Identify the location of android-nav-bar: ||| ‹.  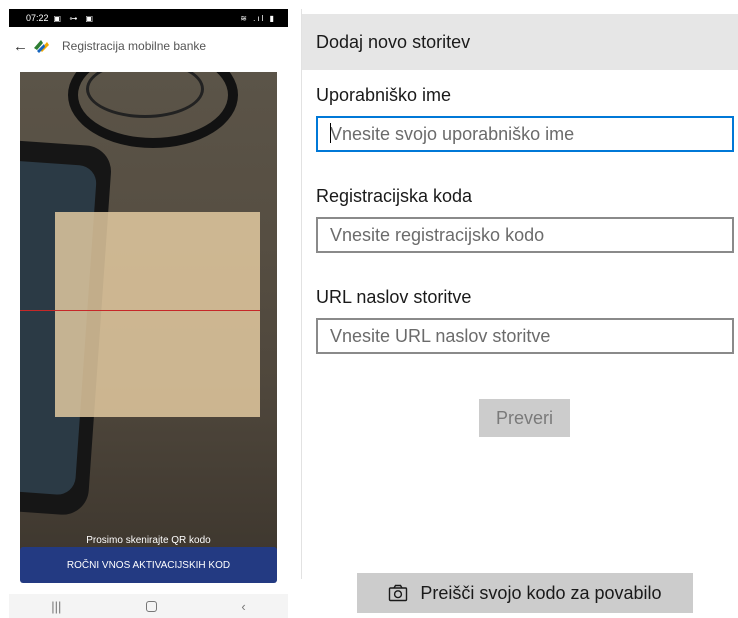
(148, 606).